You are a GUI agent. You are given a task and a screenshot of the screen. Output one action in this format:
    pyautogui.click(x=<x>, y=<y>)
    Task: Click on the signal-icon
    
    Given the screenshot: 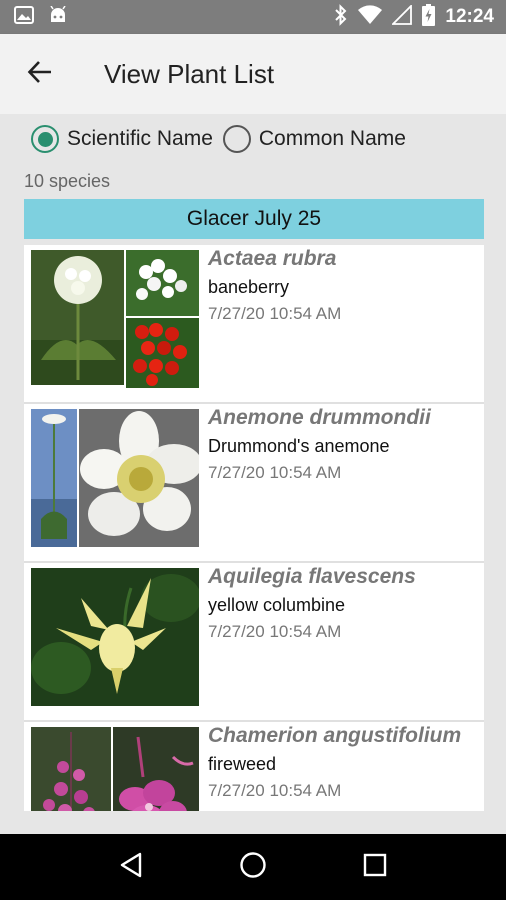 What is the action you would take?
    pyautogui.click(x=402, y=16)
    